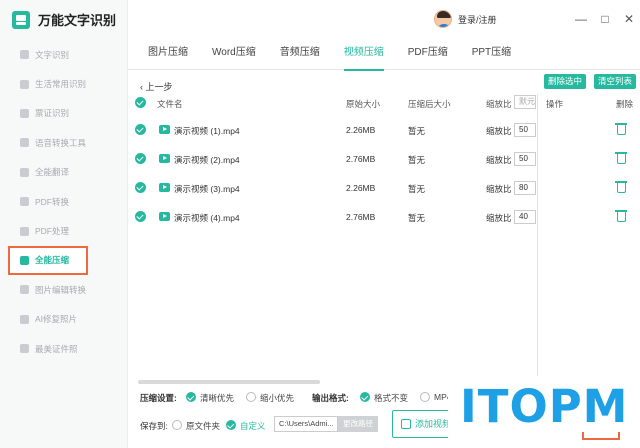 This screenshot has width=640, height=448. Describe the element at coordinates (365, 397) in the screenshot. I see `keep-format-radio` at that location.